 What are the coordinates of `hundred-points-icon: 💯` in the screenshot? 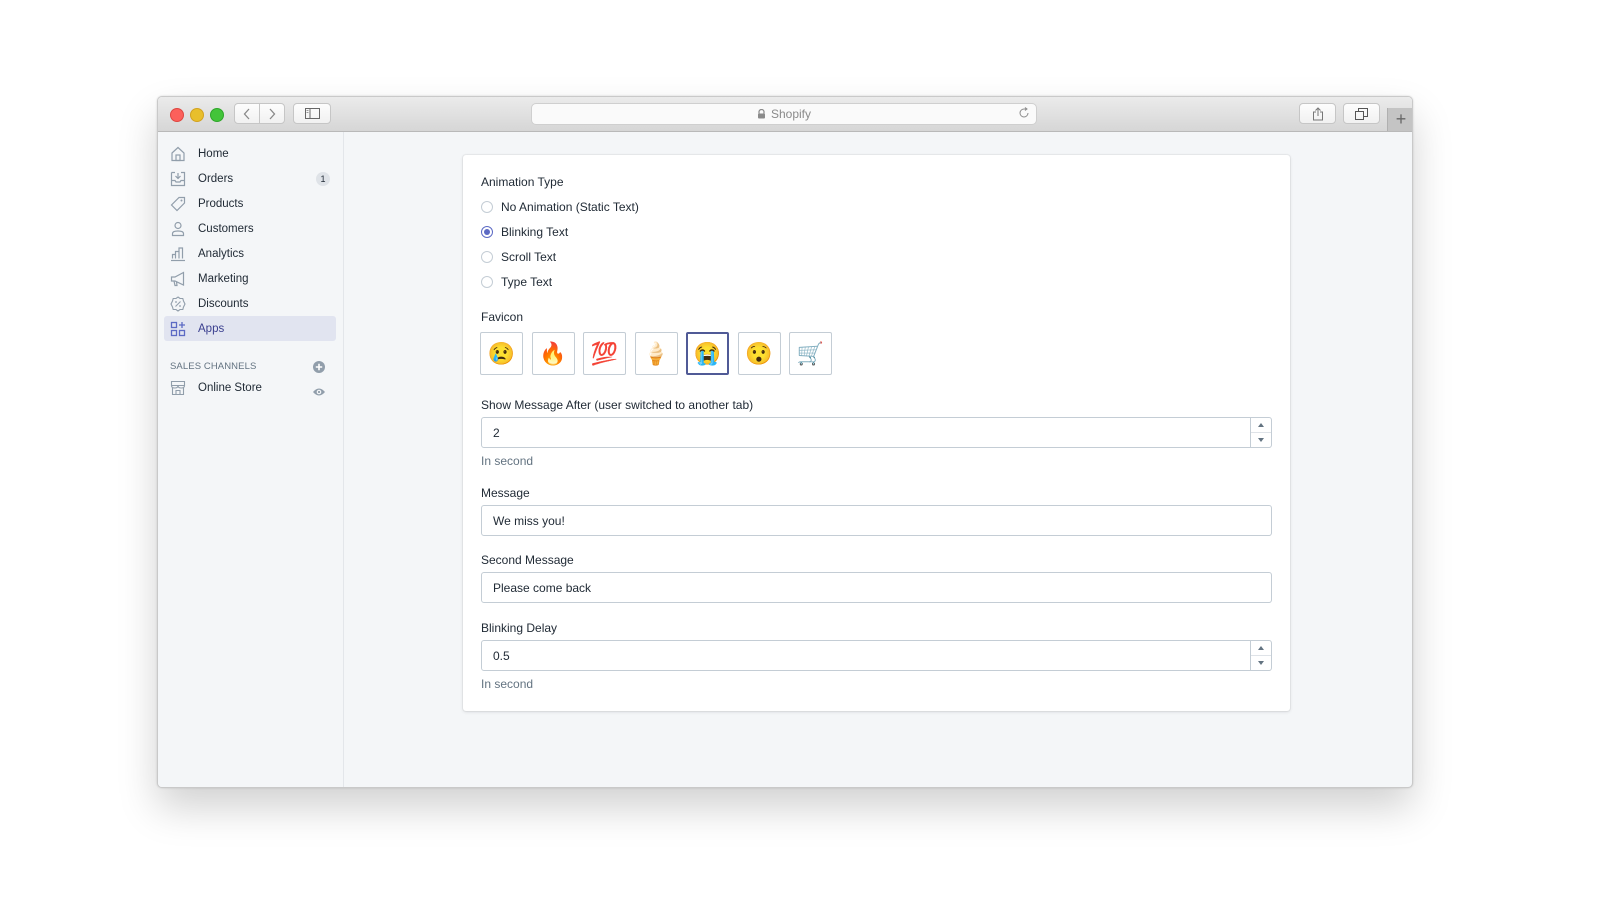 It's located at (604, 353).